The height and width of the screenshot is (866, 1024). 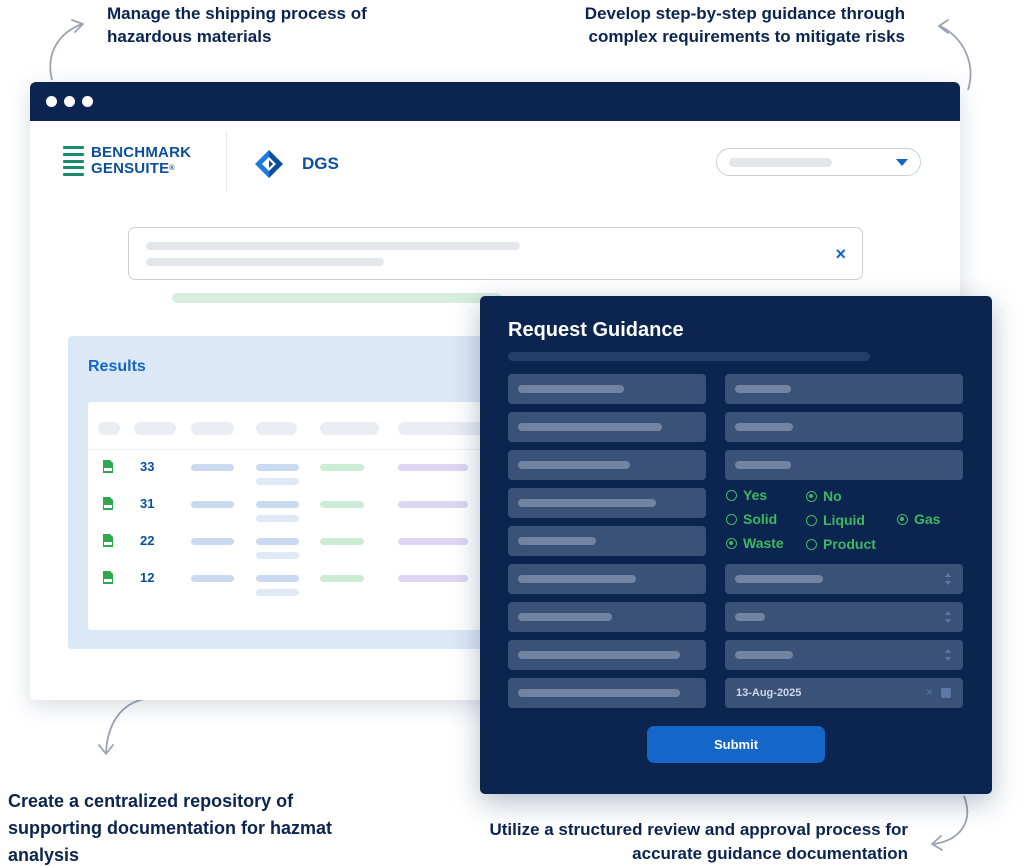 I want to click on dropdown-placeholder, so click(x=780, y=162).